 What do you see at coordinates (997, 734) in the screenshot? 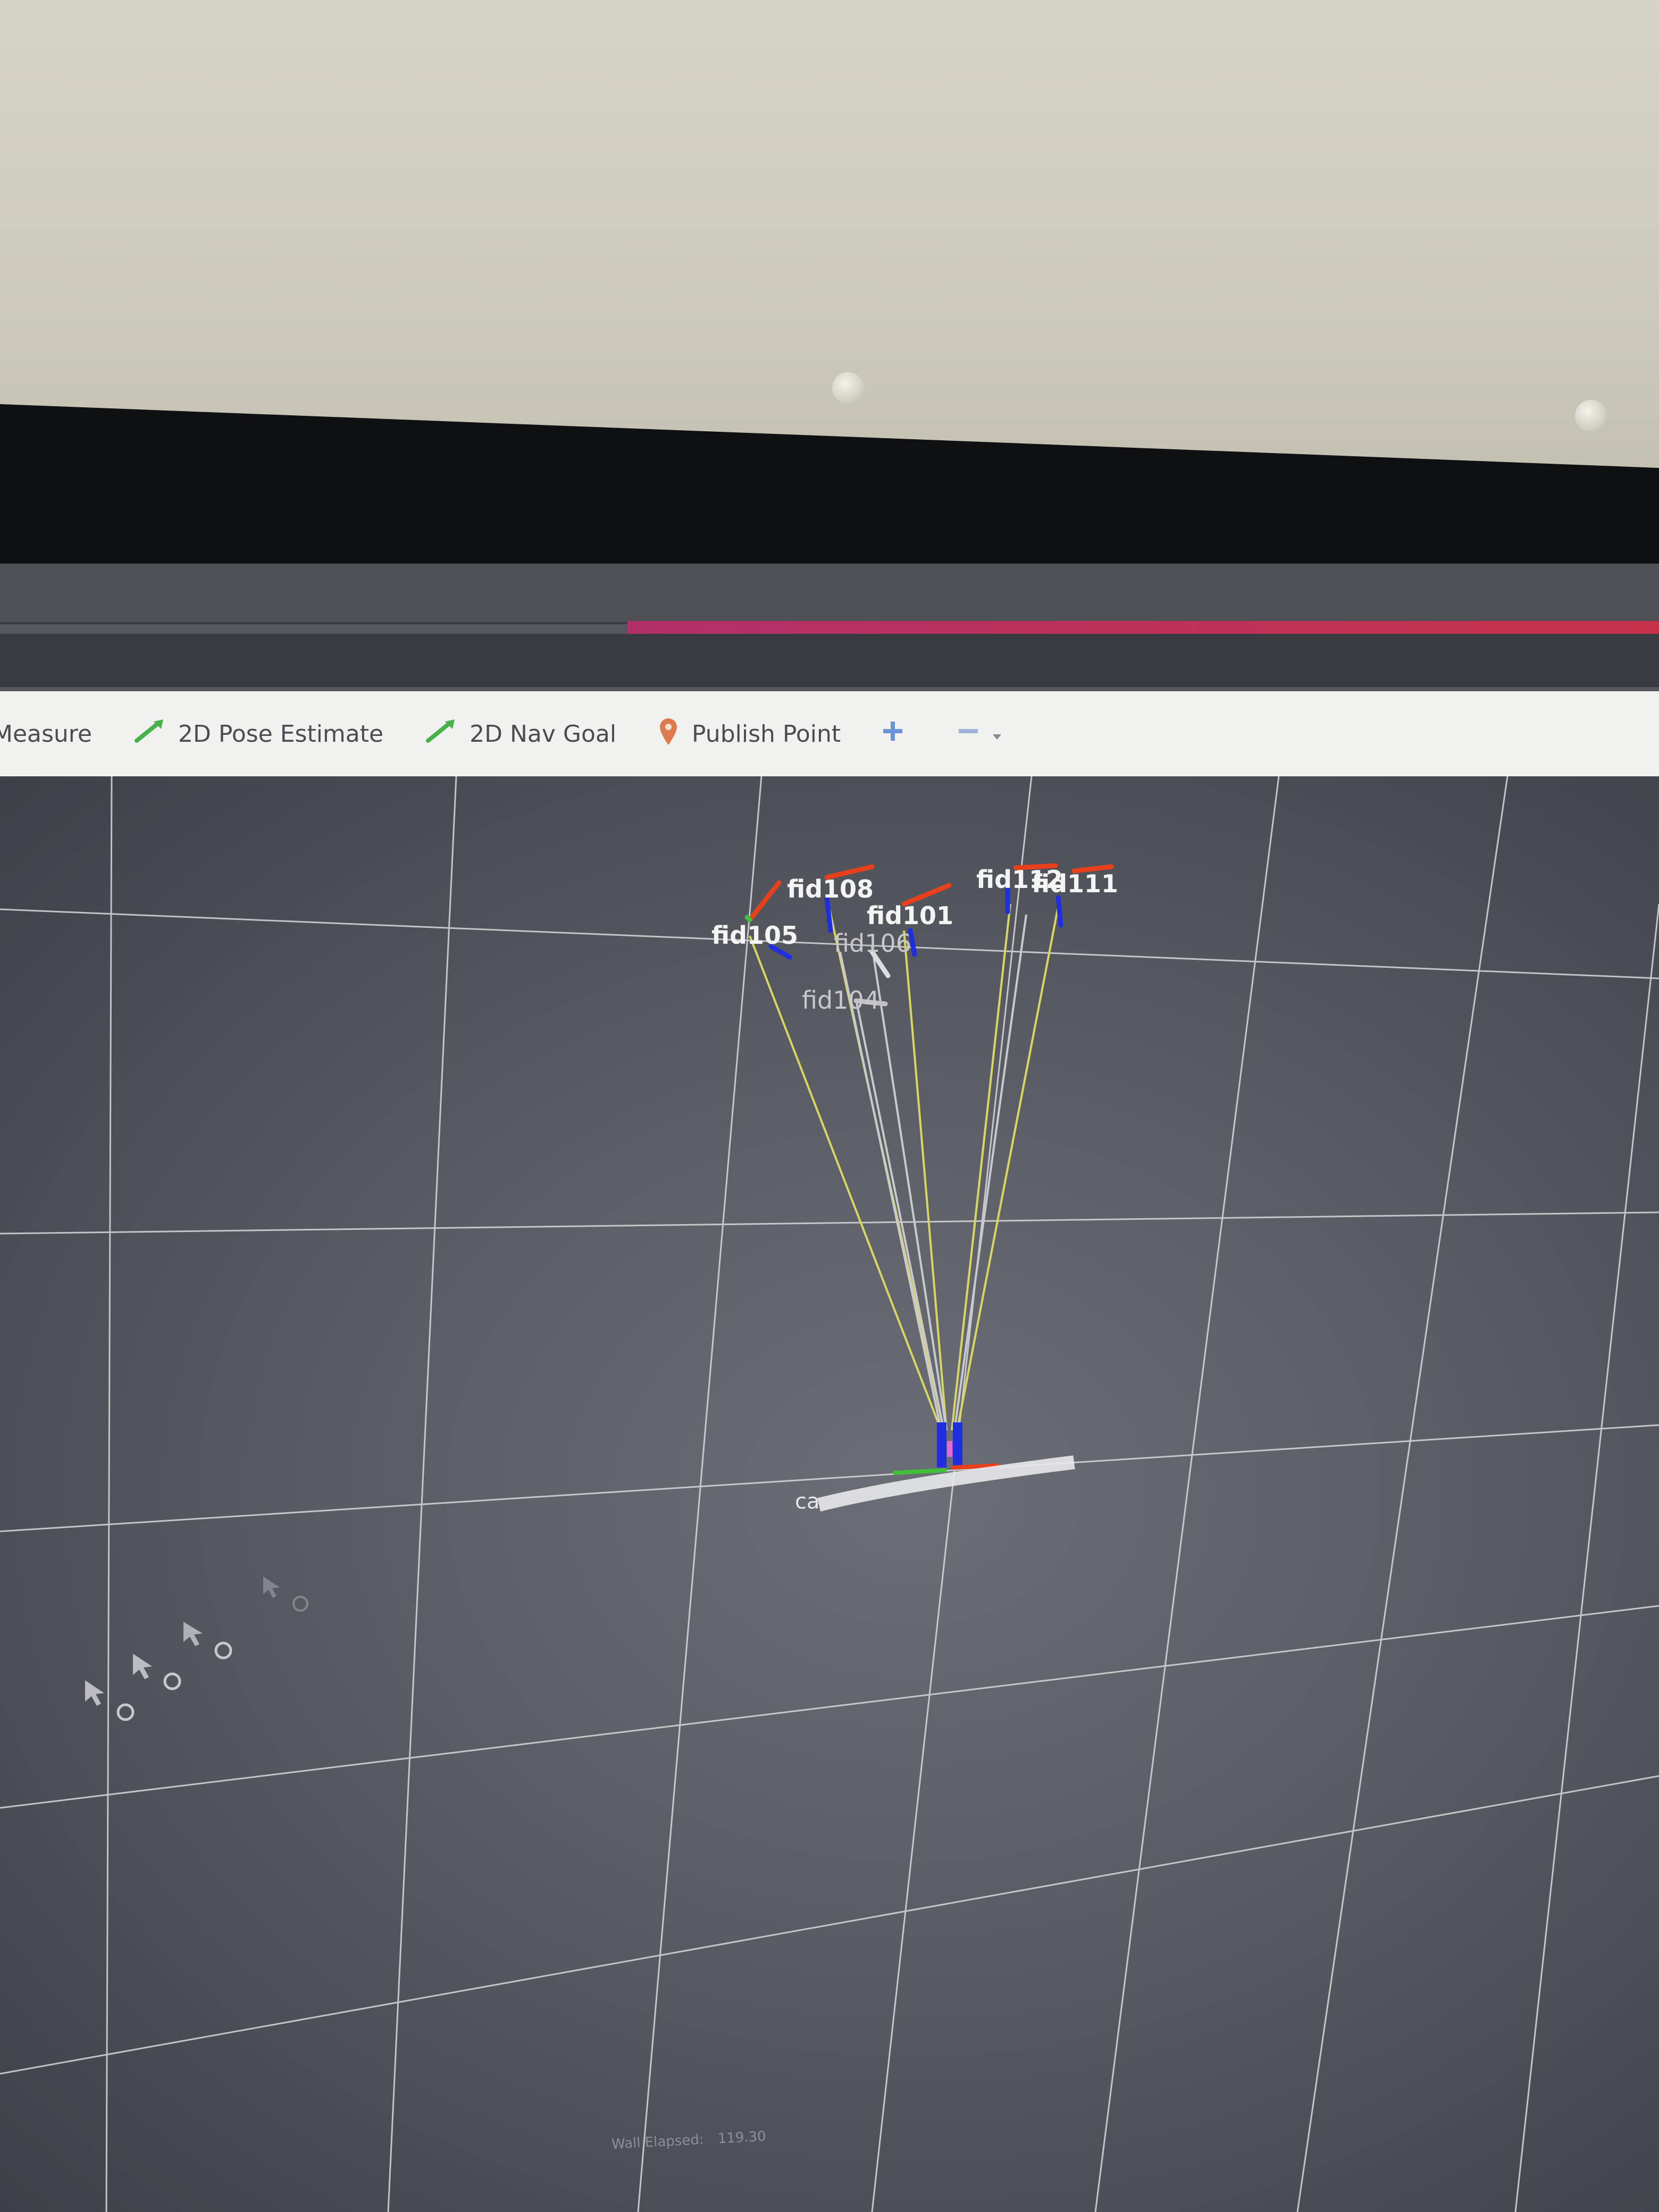
I see `chevron-down-icon` at bounding box center [997, 734].